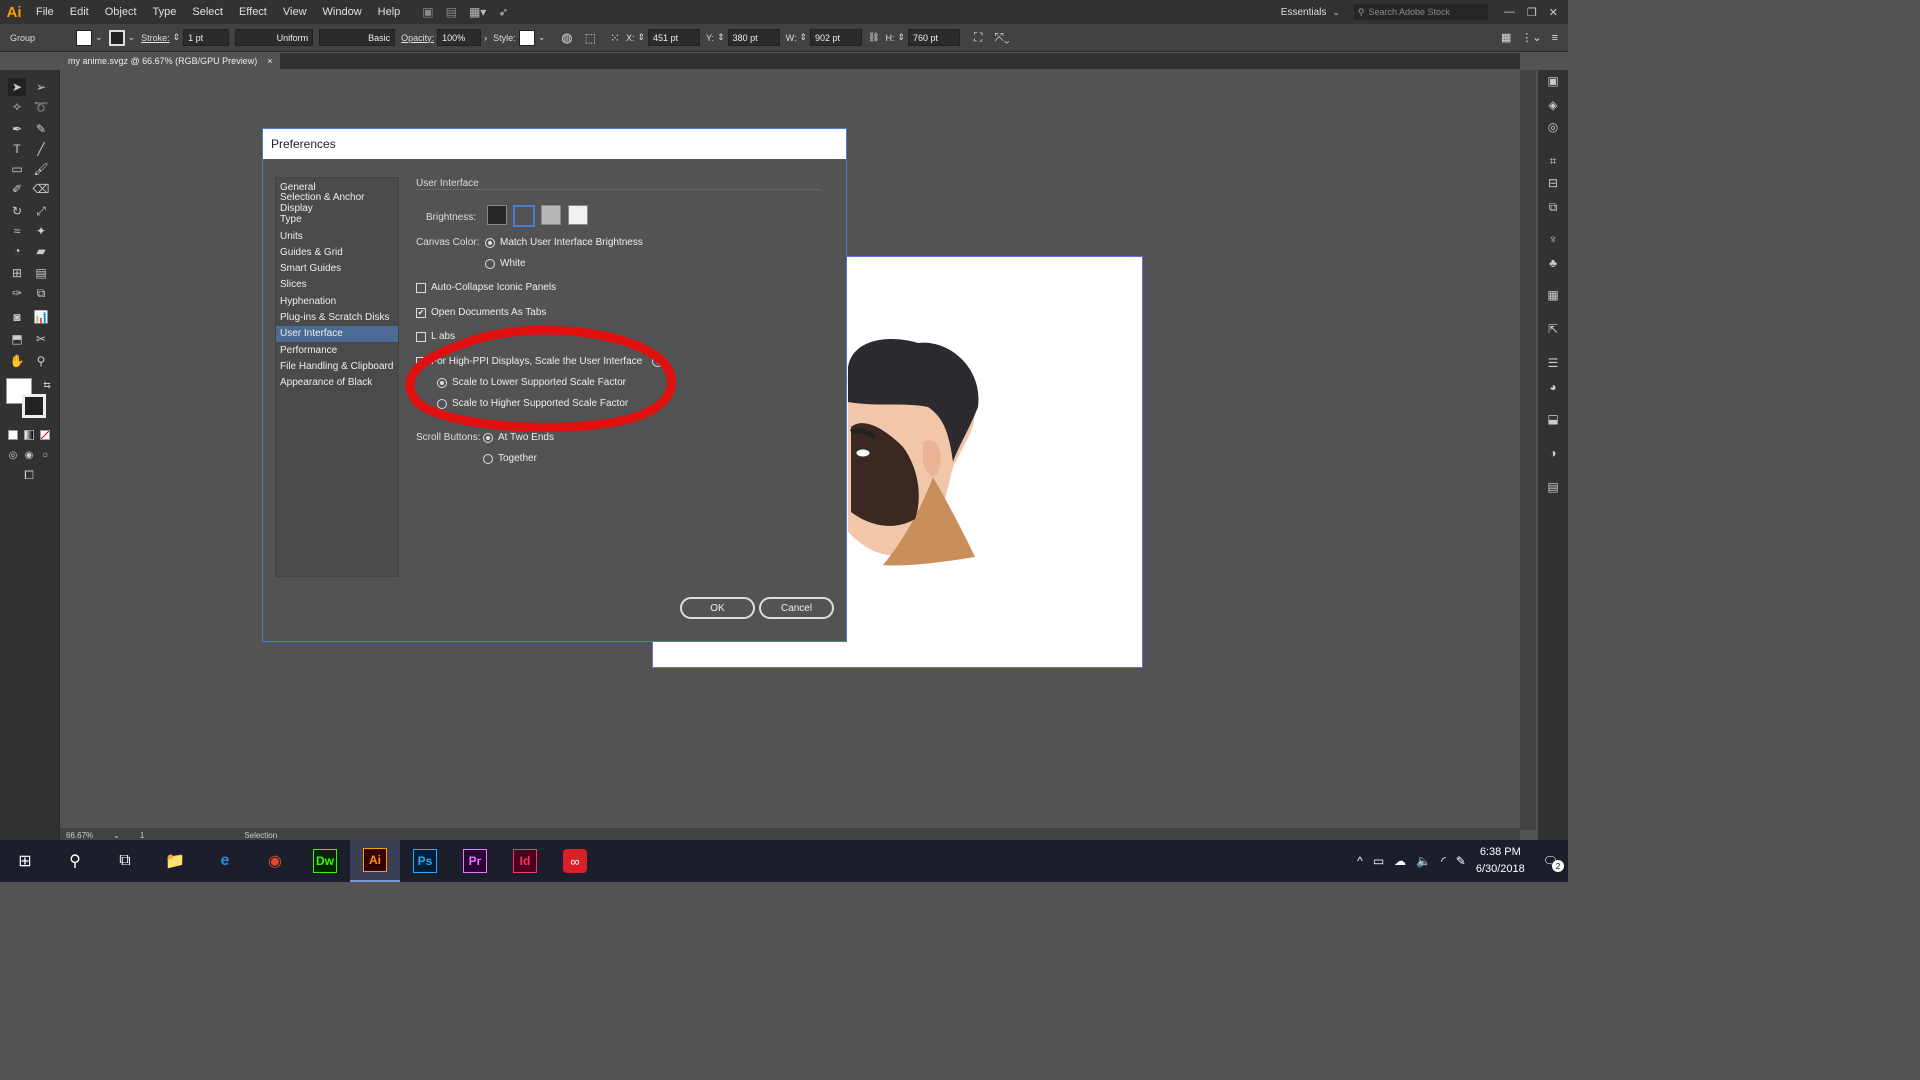 The height and width of the screenshot is (1080, 1920). What do you see at coordinates (41, 231) in the screenshot?
I see `puppet-warp-tool-icon: ✦` at bounding box center [41, 231].